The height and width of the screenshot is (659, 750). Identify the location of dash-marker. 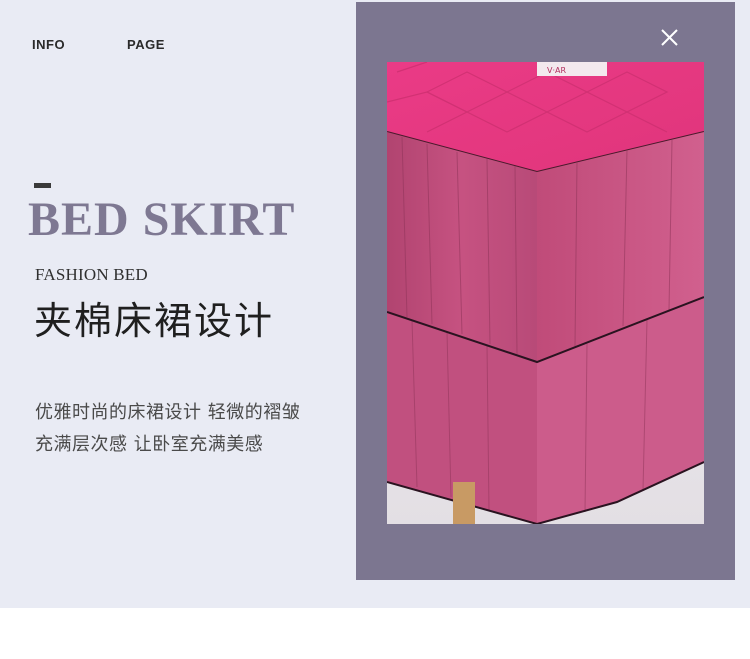
(42, 185).